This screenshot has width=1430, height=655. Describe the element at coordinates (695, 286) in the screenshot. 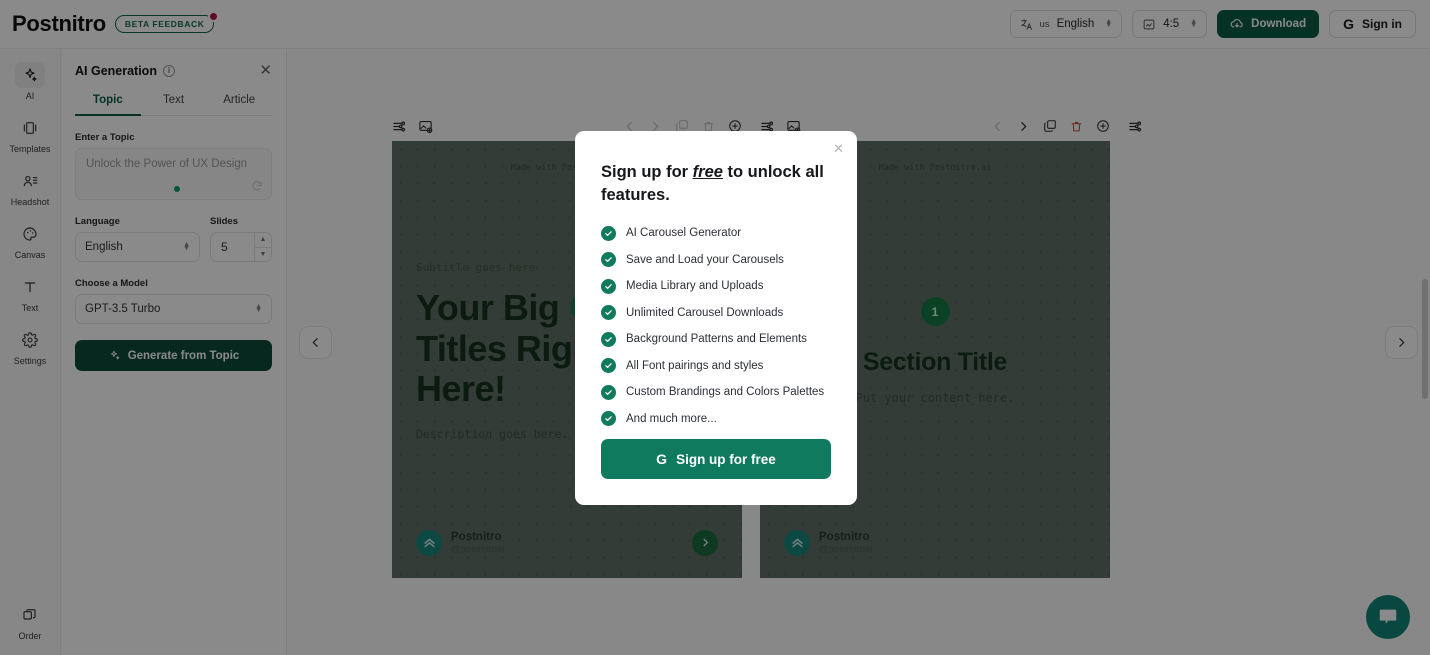

I see `feature-label: Media Library and Uploads` at that location.